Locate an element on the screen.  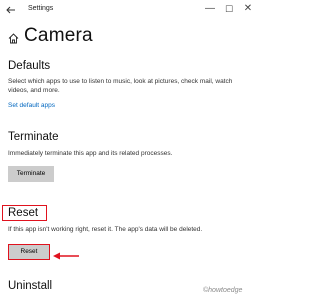
page-title: Camera is located at coordinates (58, 35).